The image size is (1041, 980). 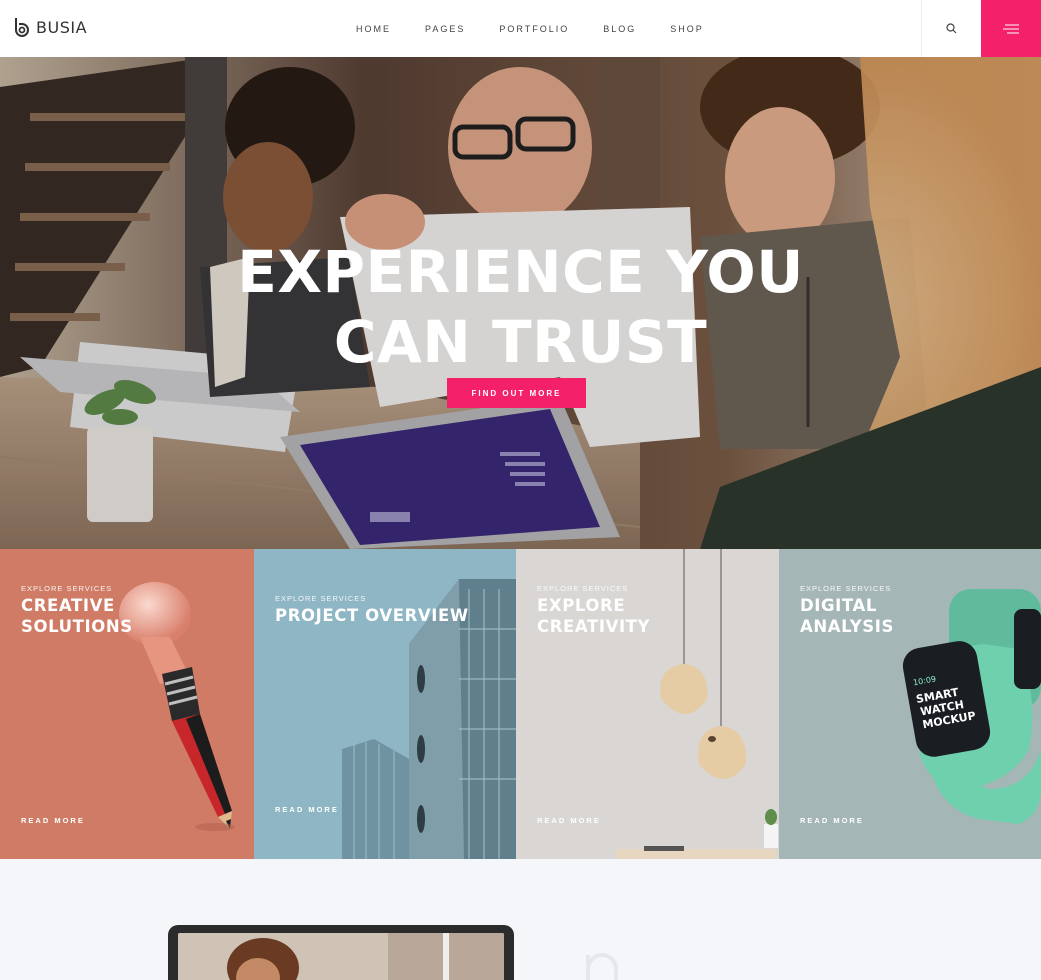 I want to click on site-header: BUSIA HOME PAGES PORTFOLIO BLOG SHOP, so click(x=520, y=28).